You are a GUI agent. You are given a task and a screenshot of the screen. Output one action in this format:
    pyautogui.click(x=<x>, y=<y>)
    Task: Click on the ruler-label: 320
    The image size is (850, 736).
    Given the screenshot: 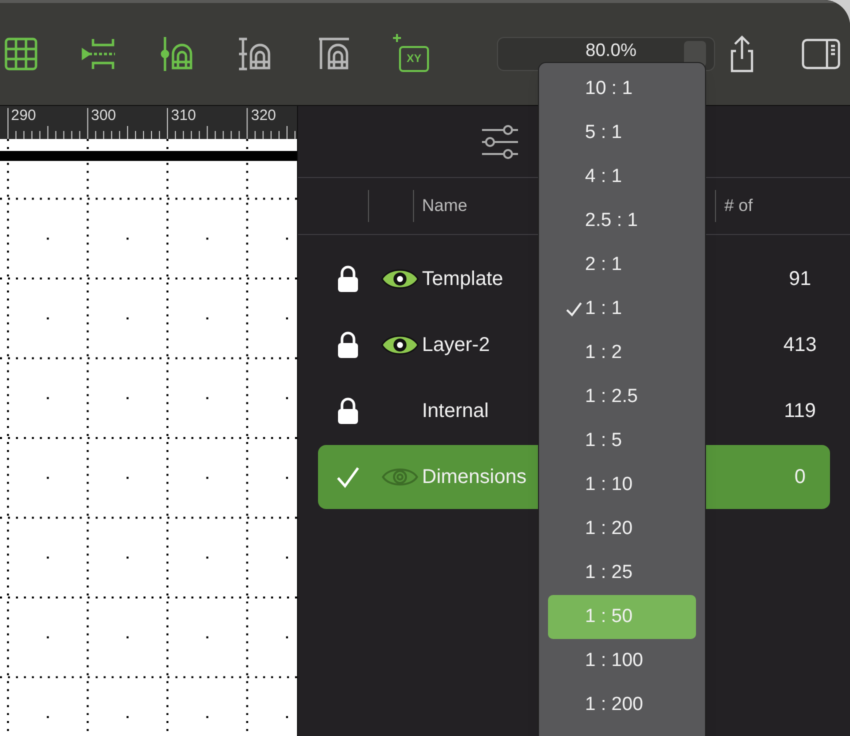 What is the action you would take?
    pyautogui.click(x=263, y=115)
    